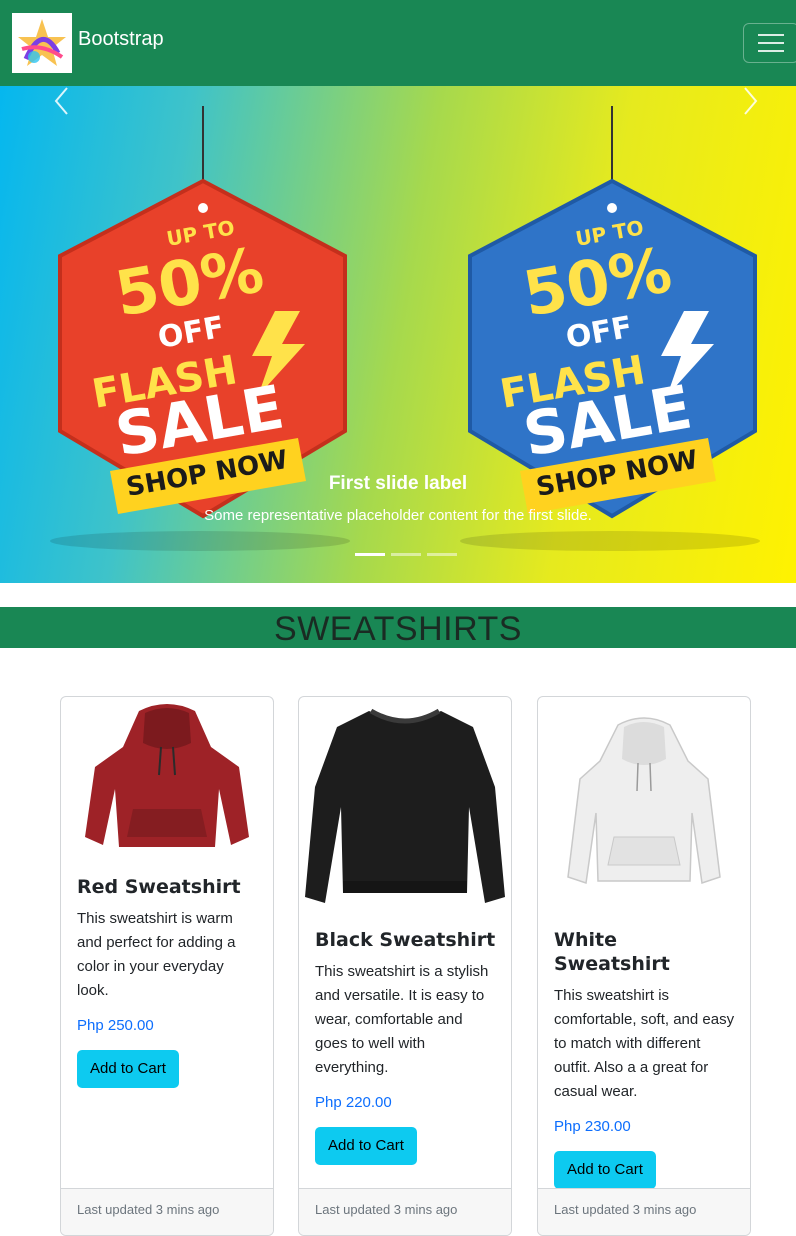 The height and width of the screenshot is (1236, 796). Describe the element at coordinates (612, 952) in the screenshot. I see `product-title: White Sweatshirt` at that location.